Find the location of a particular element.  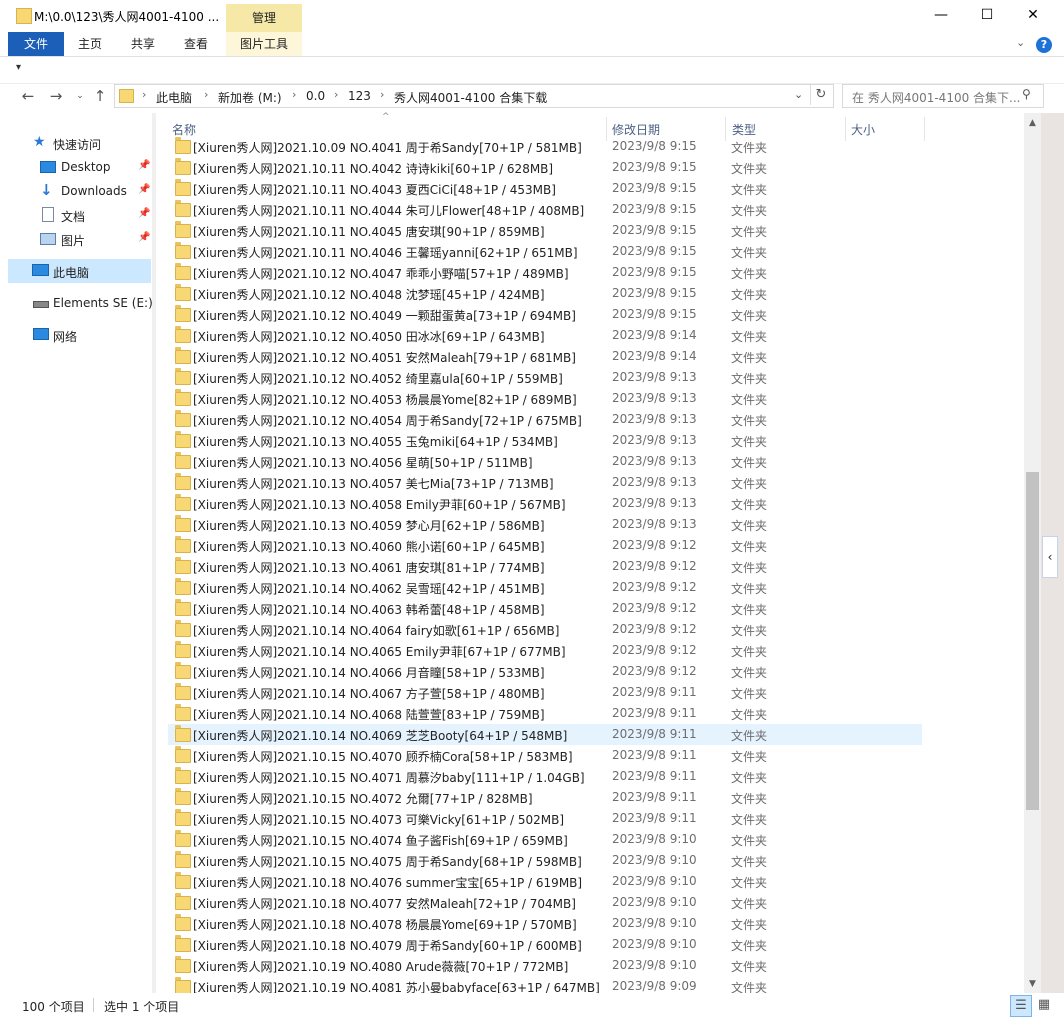

sidebar-item-this-pc: 此电脑 is located at coordinates (79, 271).